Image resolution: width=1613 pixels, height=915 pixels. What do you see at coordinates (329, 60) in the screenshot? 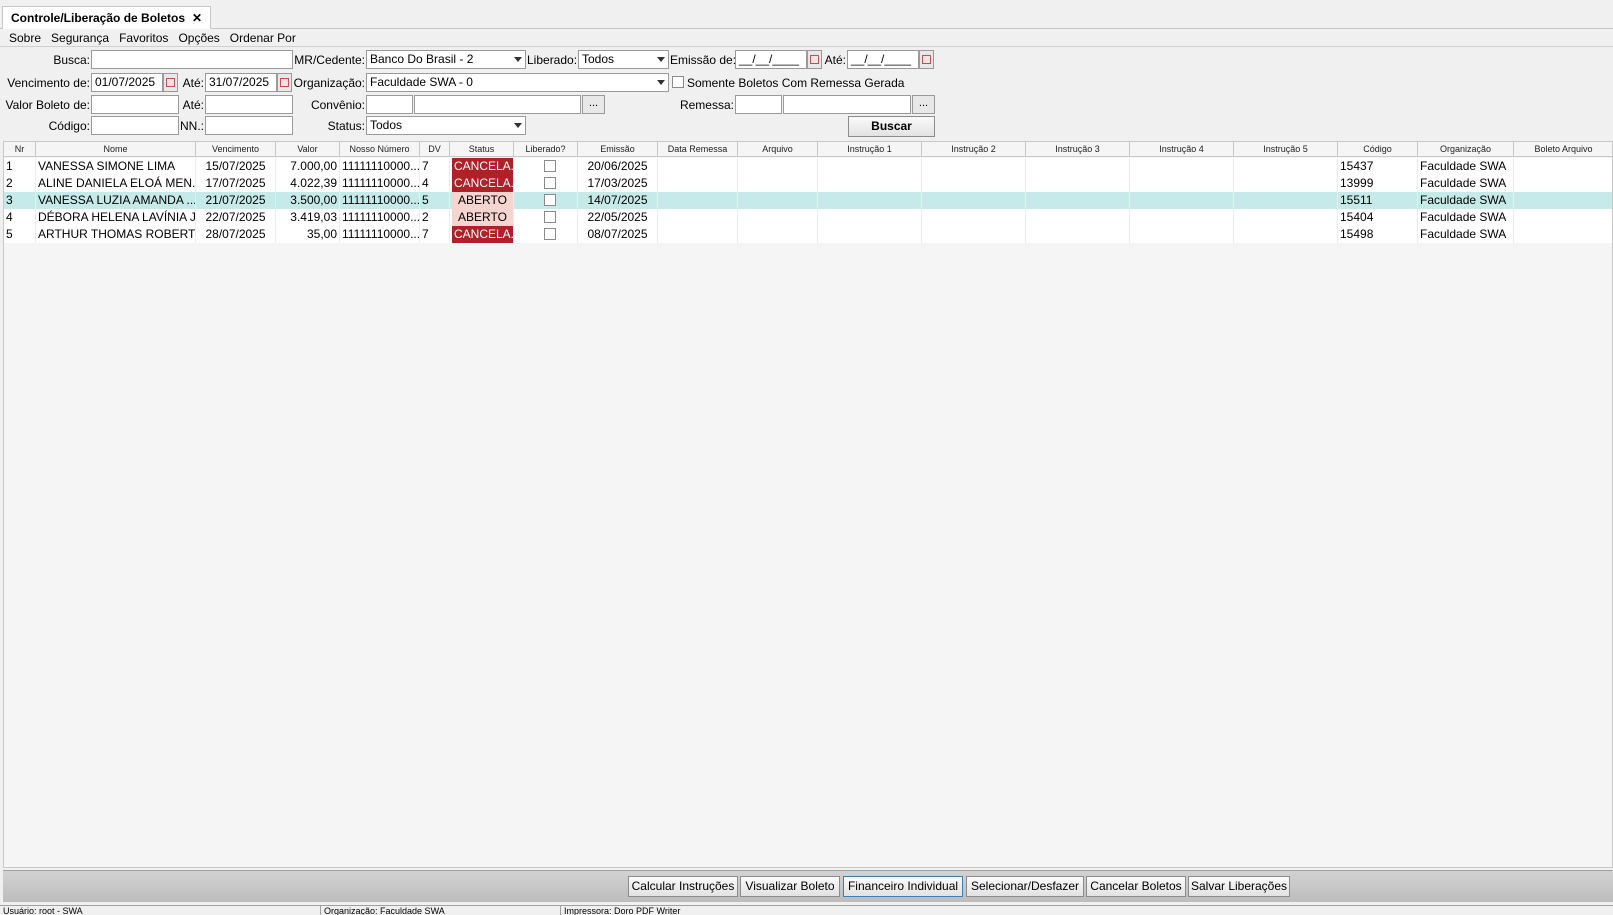
I see `mr-cedente-label: MR/Cedente:` at bounding box center [329, 60].